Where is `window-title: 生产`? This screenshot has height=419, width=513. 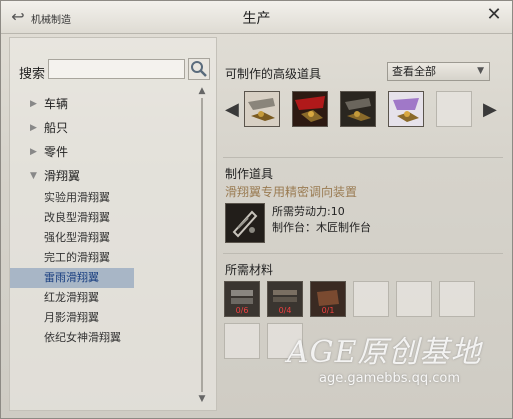
window-title: 生产 is located at coordinates (256, 19).